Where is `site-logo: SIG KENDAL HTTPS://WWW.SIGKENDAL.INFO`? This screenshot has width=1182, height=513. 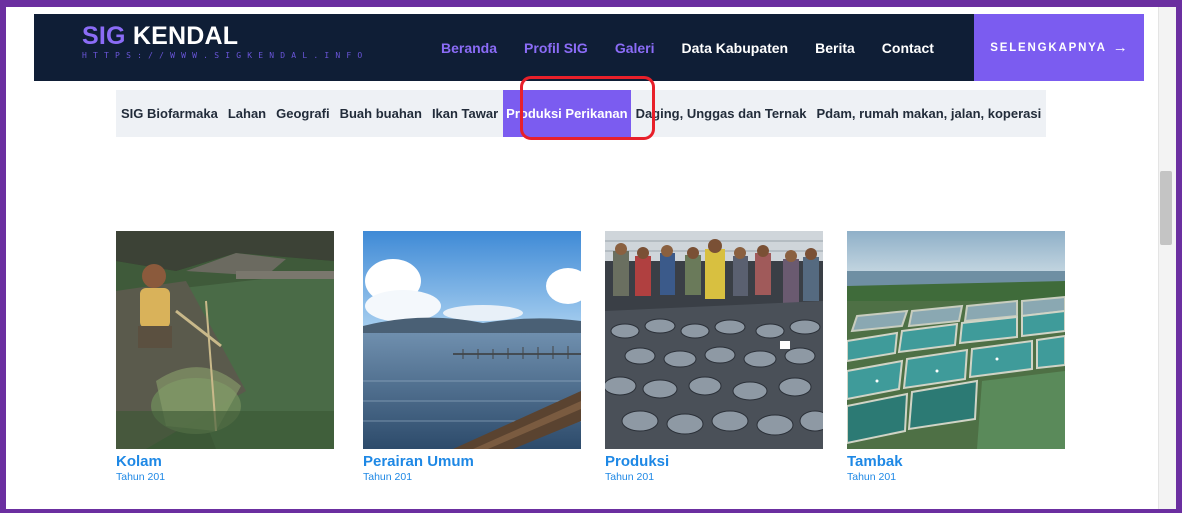 site-logo: SIG KENDAL HTTPS://WWW.SIGKENDAL.INFO is located at coordinates (225, 41).